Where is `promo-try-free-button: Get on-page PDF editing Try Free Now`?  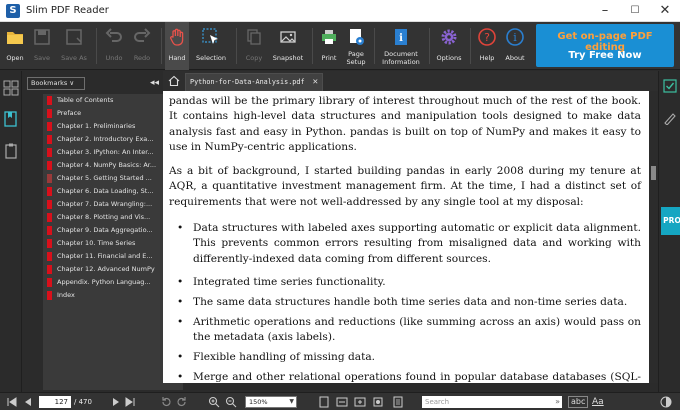 promo-try-free-button: Get on-page PDF editing Try Free Now is located at coordinates (605, 45).